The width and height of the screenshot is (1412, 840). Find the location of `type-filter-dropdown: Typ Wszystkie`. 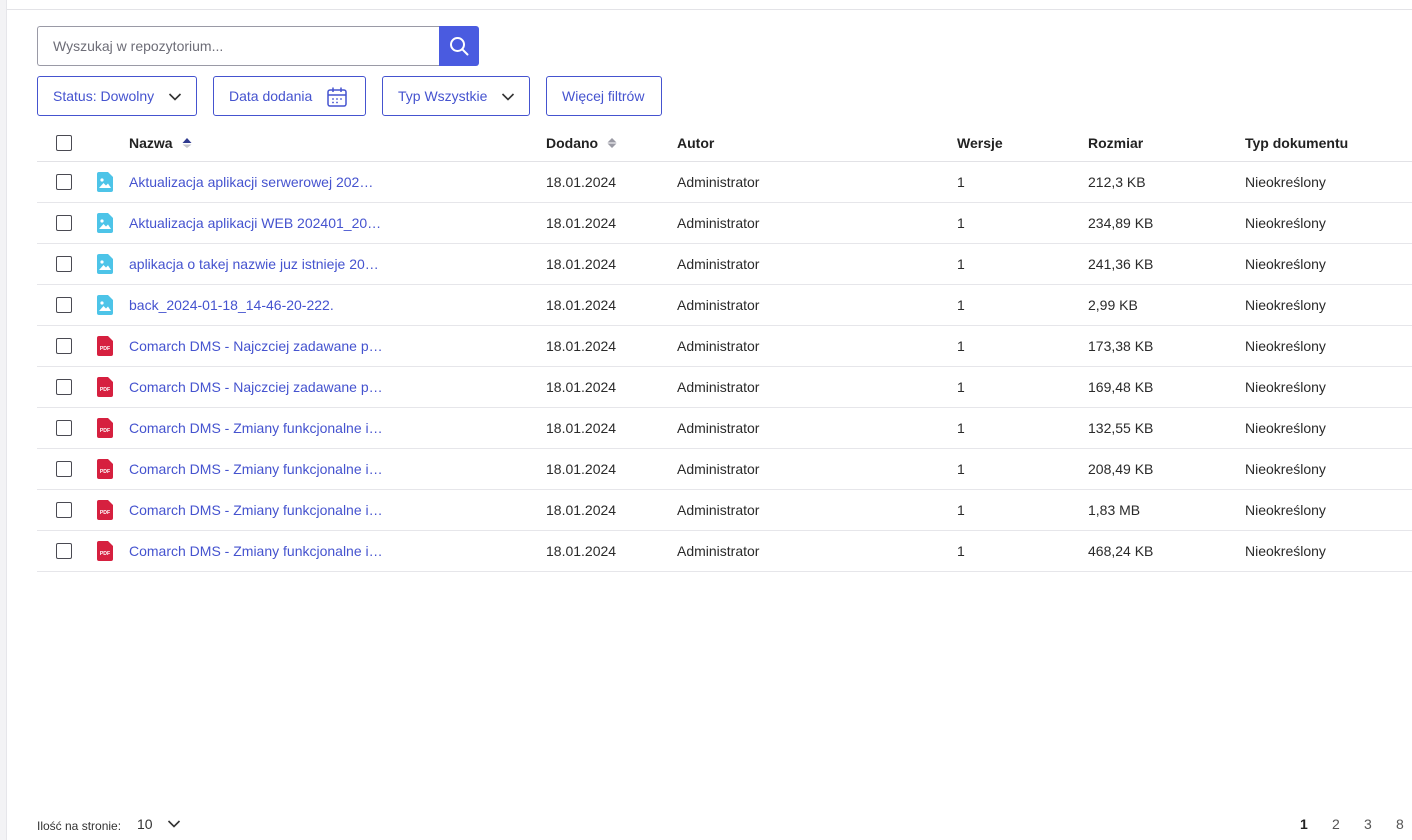

type-filter-dropdown: Typ Wszystkie is located at coordinates (456, 96).